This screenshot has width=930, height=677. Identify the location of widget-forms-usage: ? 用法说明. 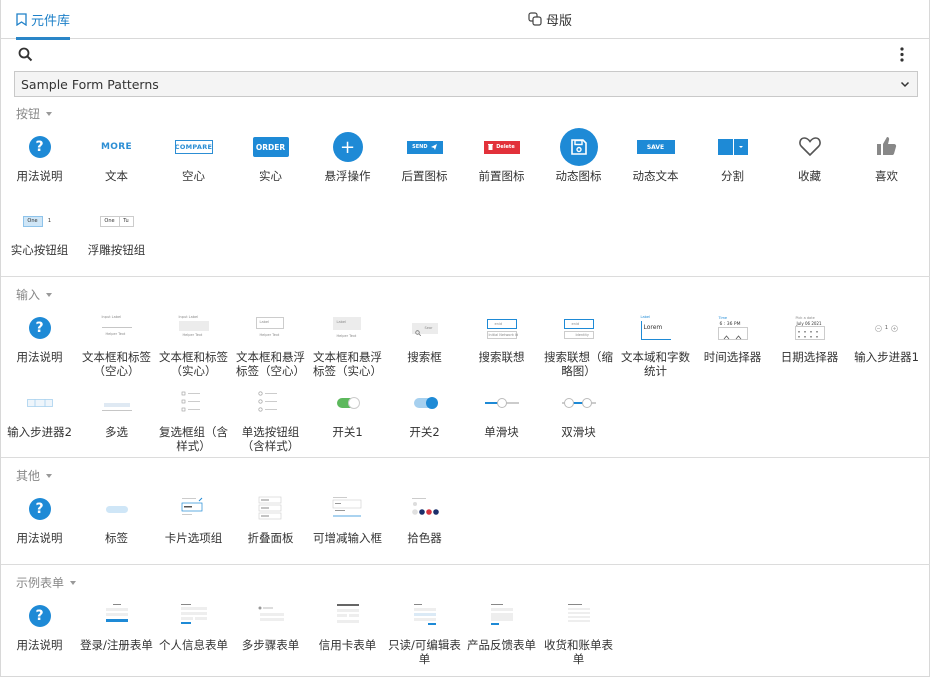
(39, 625).